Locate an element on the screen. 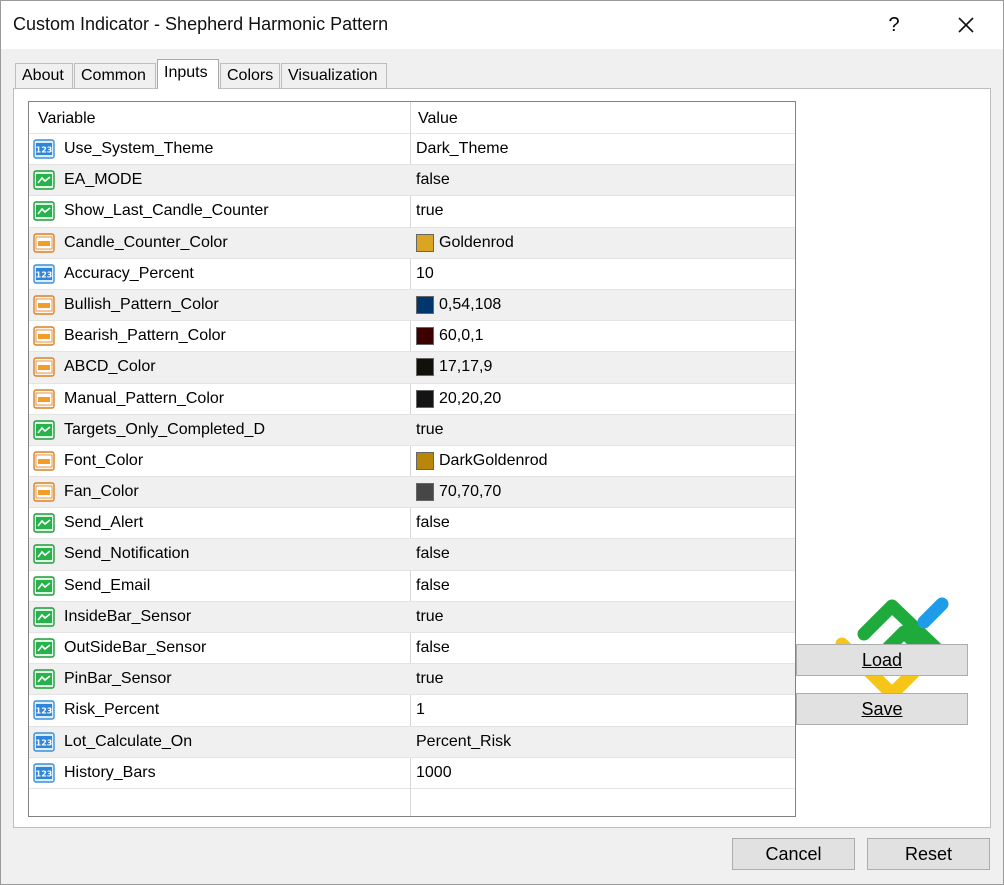  cancel-button: Cancel is located at coordinates (793, 854).